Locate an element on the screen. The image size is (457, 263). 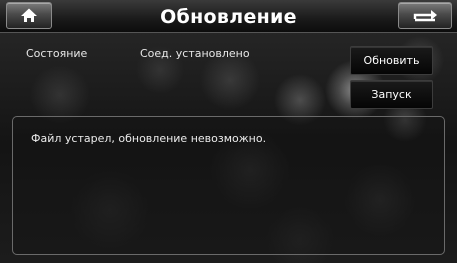
status-value: Соед. установлено is located at coordinates (195, 53).